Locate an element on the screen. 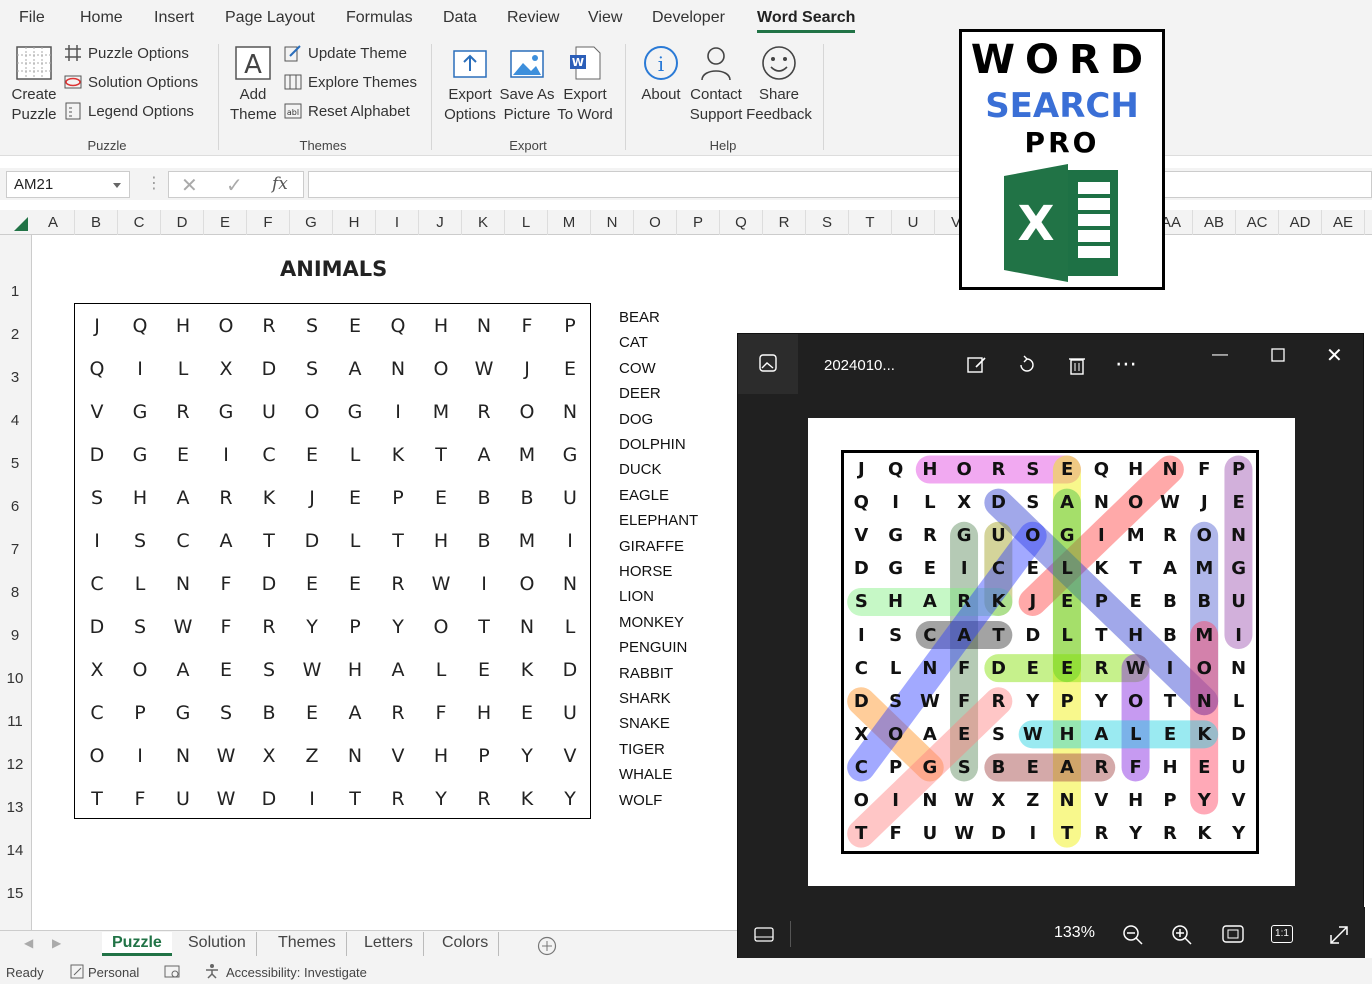 The height and width of the screenshot is (984, 1372). word-list-item: LION is located at coordinates (636, 596).